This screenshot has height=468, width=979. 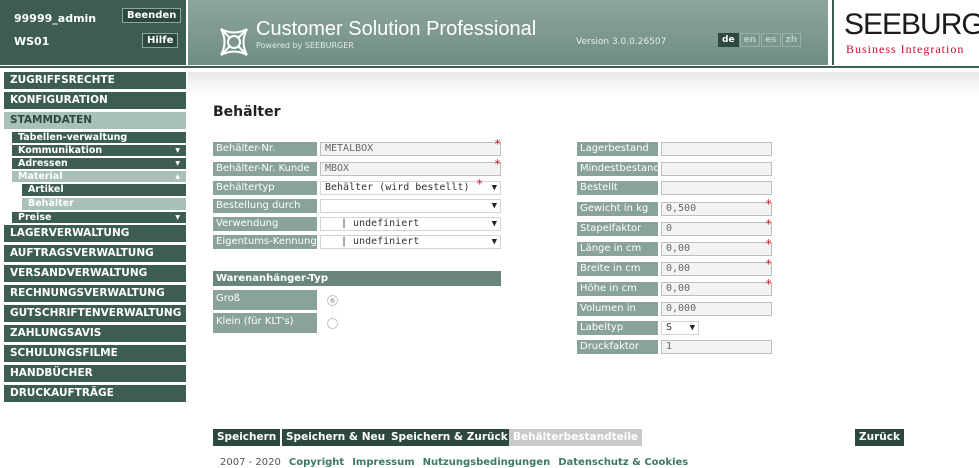 What do you see at coordinates (791, 40) in the screenshot?
I see `lang-zh: zh` at bounding box center [791, 40].